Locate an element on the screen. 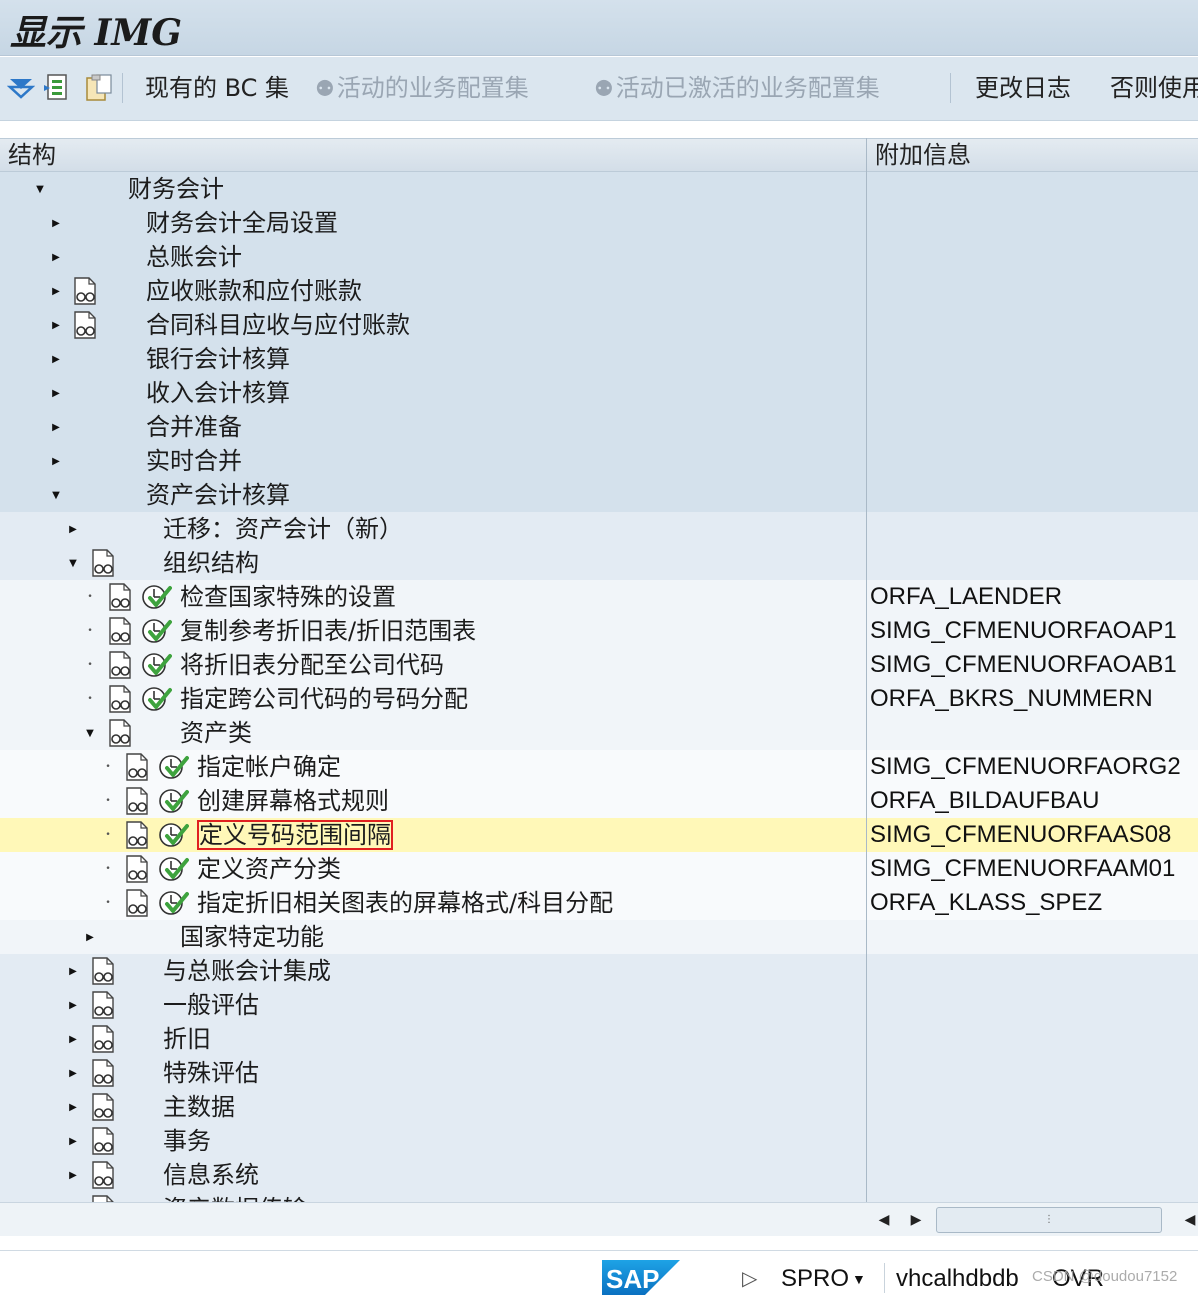 The image size is (1198, 1295). additional-info-column-header: 附加信息 is located at coordinates (923, 155).